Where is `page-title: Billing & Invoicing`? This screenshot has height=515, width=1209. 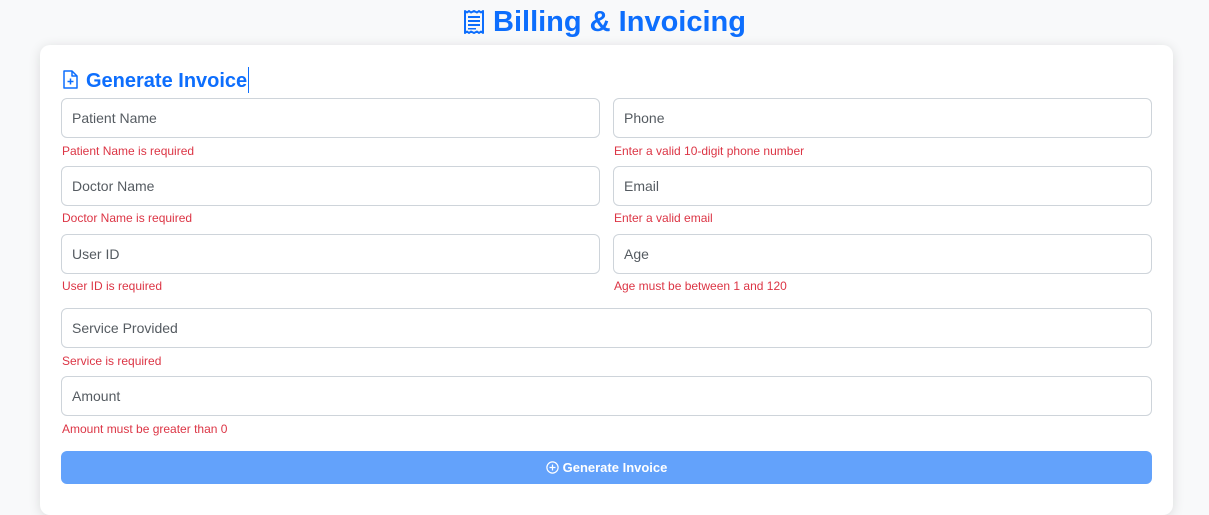
page-title: Billing & Invoicing is located at coordinates (604, 23).